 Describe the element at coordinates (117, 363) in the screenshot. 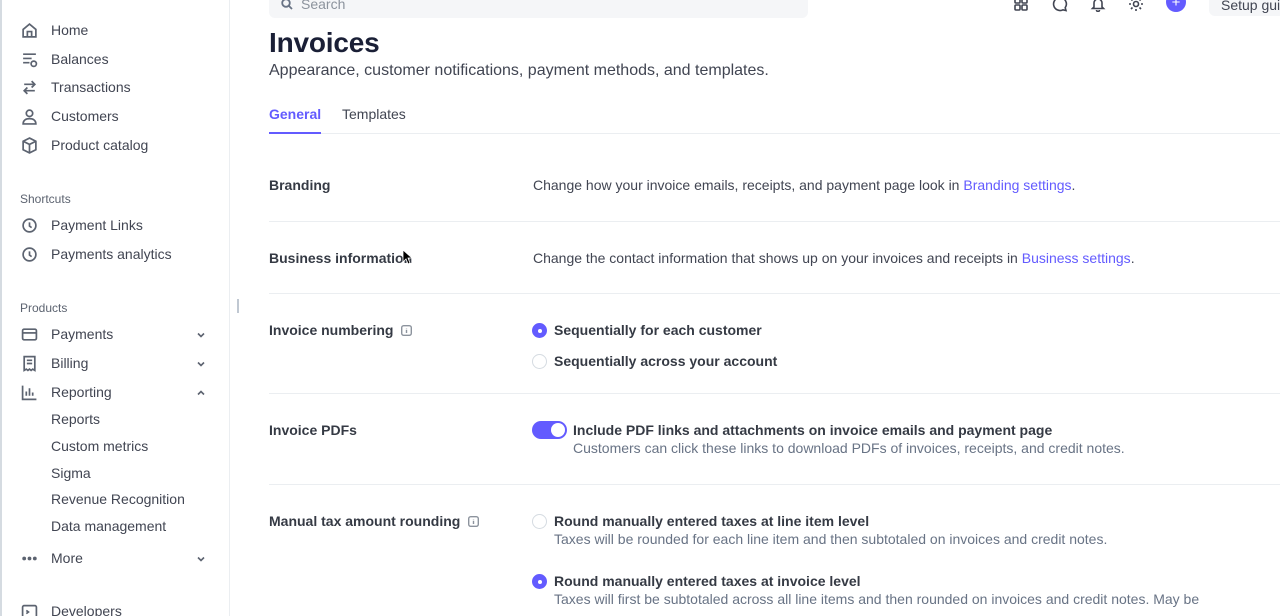

I see `sidebar-item-billing: Billing` at that location.